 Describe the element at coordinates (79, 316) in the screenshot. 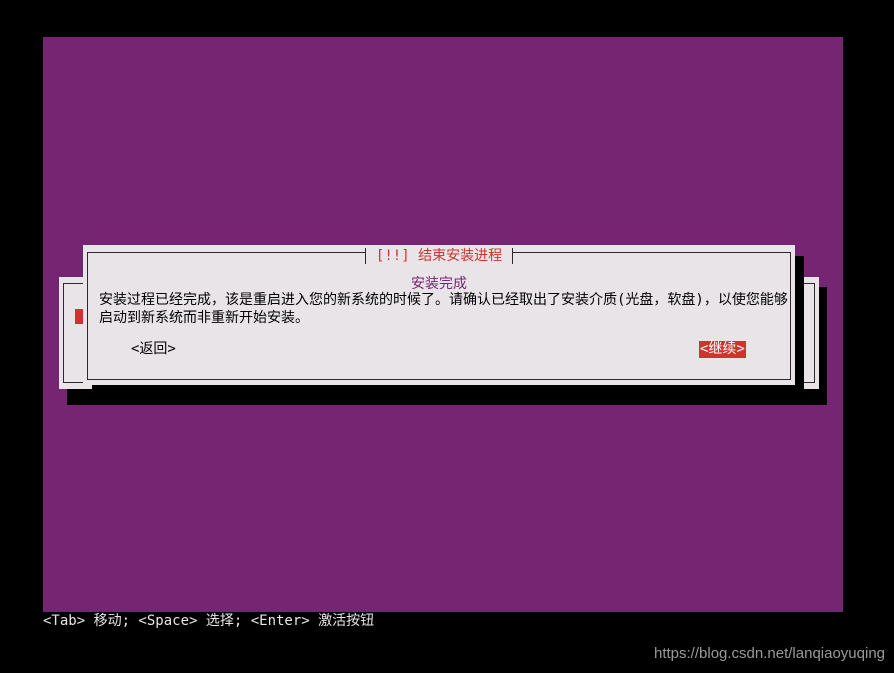

I see `progress-marker` at that location.